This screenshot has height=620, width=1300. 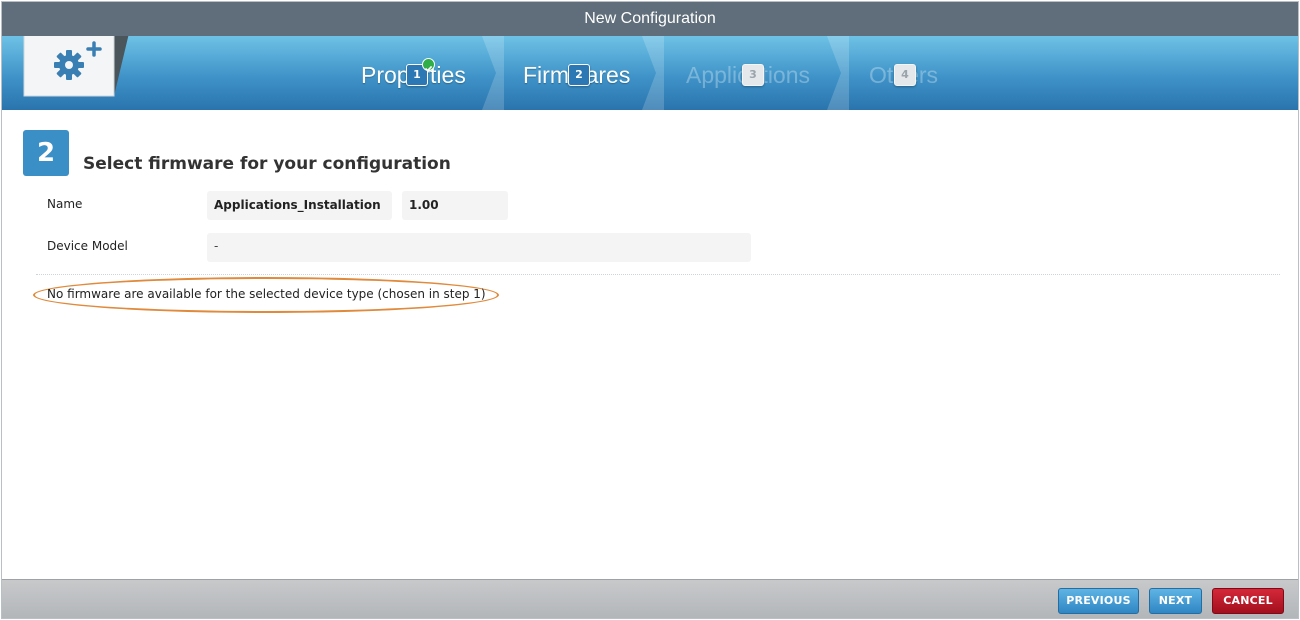 What do you see at coordinates (87, 246) in the screenshot?
I see `device-model-label: Device Model` at bounding box center [87, 246].